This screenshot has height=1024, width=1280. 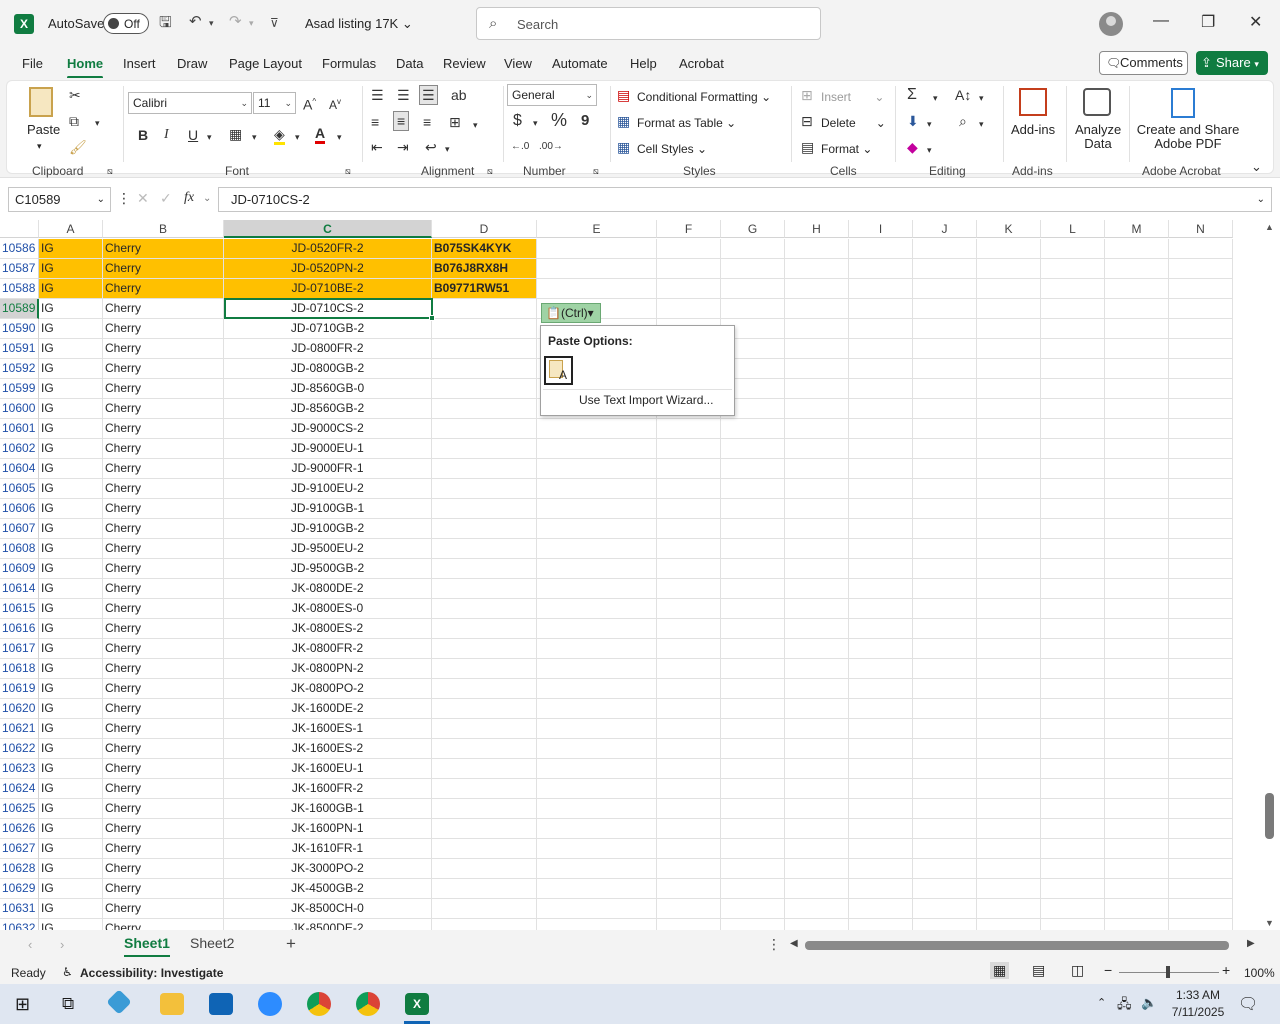 I want to click on row-header: 10606, so click(x=19, y=509).